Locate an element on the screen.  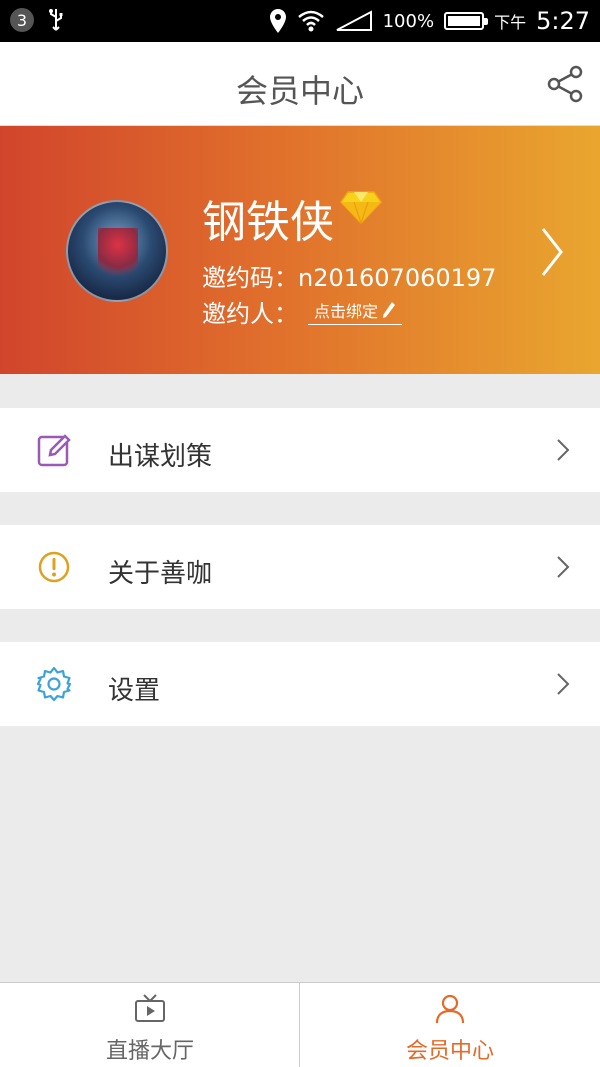
username: 钢铁侠 is located at coordinates (268, 222).